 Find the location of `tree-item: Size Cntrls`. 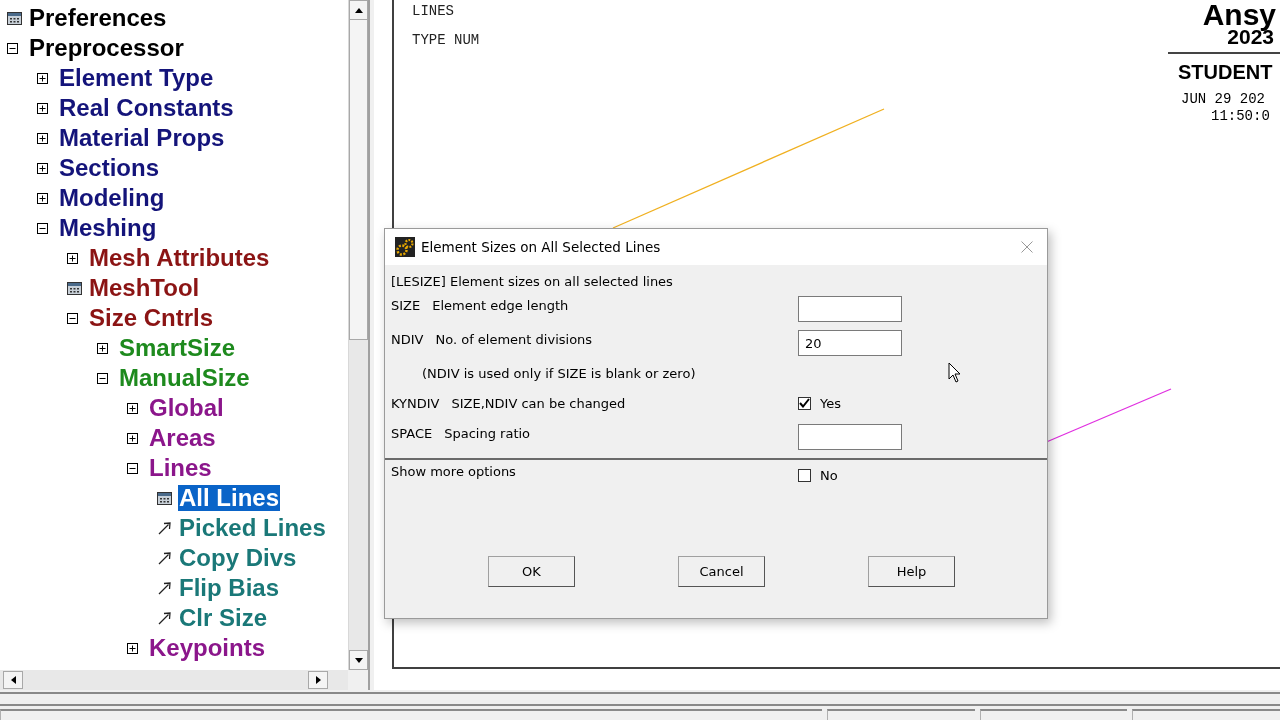

tree-item: Size Cntrls is located at coordinates (151, 318).